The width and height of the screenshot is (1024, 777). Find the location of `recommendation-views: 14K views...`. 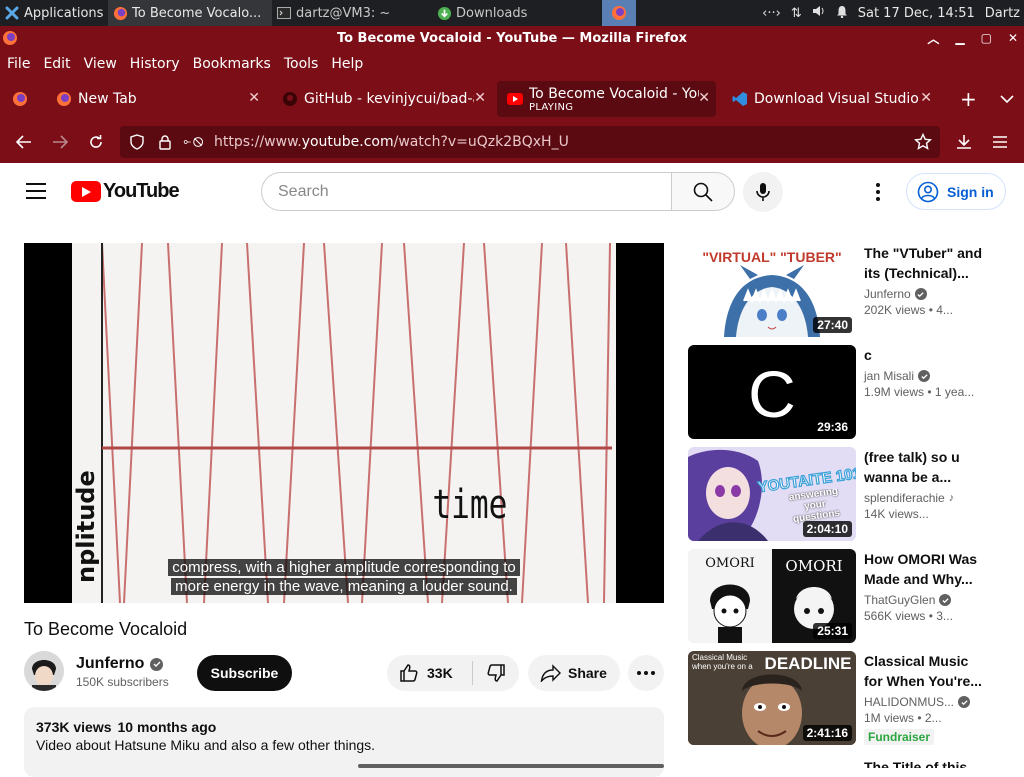

recommendation-views: 14K views... is located at coordinates (896, 514).